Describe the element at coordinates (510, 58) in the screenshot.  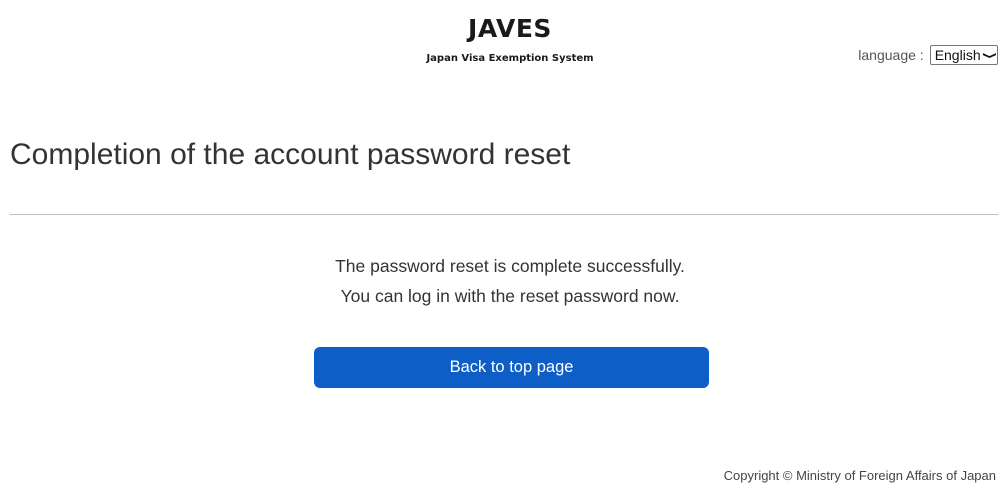
I see `site-logo-subtitle: Japan Visa Exemption System` at that location.